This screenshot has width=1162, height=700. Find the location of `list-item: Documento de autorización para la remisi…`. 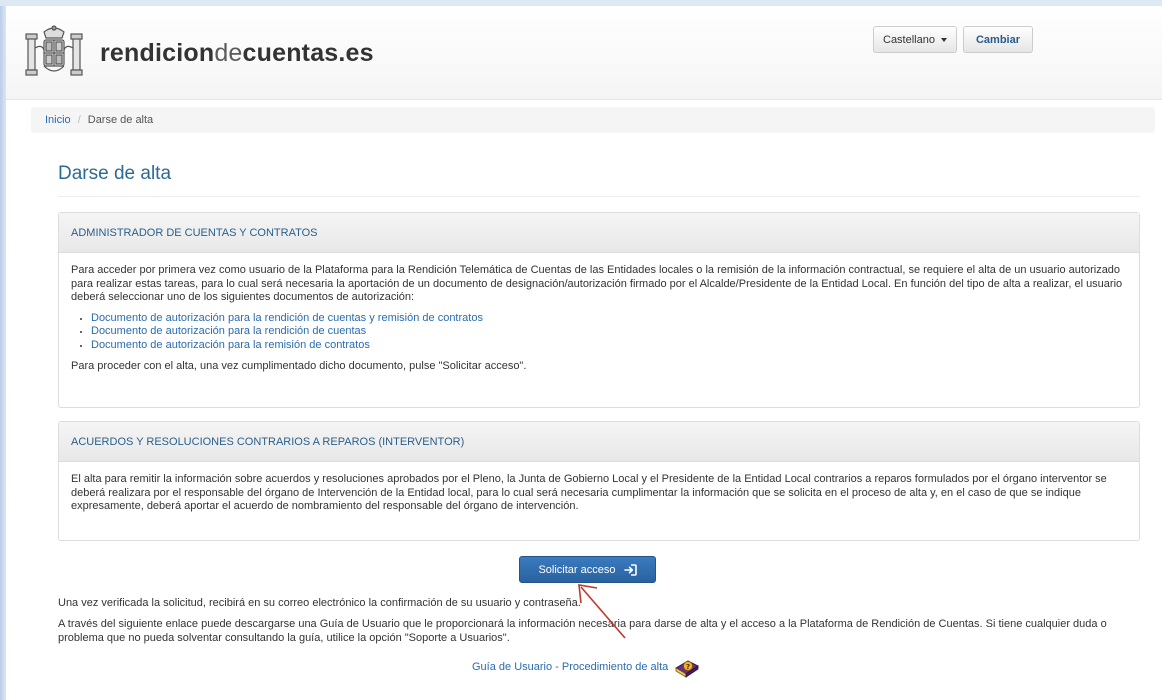

list-item: Documento de autorización para la remisi… is located at coordinates (609, 346).